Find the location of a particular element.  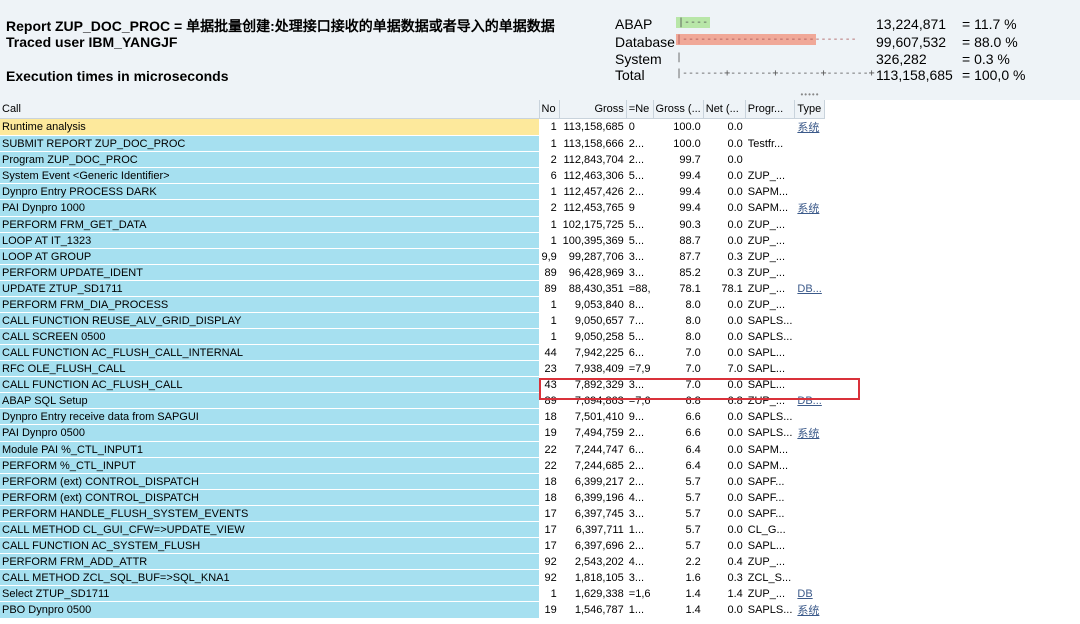

cell-call: PBO Dynpro 0500 is located at coordinates (270, 610).